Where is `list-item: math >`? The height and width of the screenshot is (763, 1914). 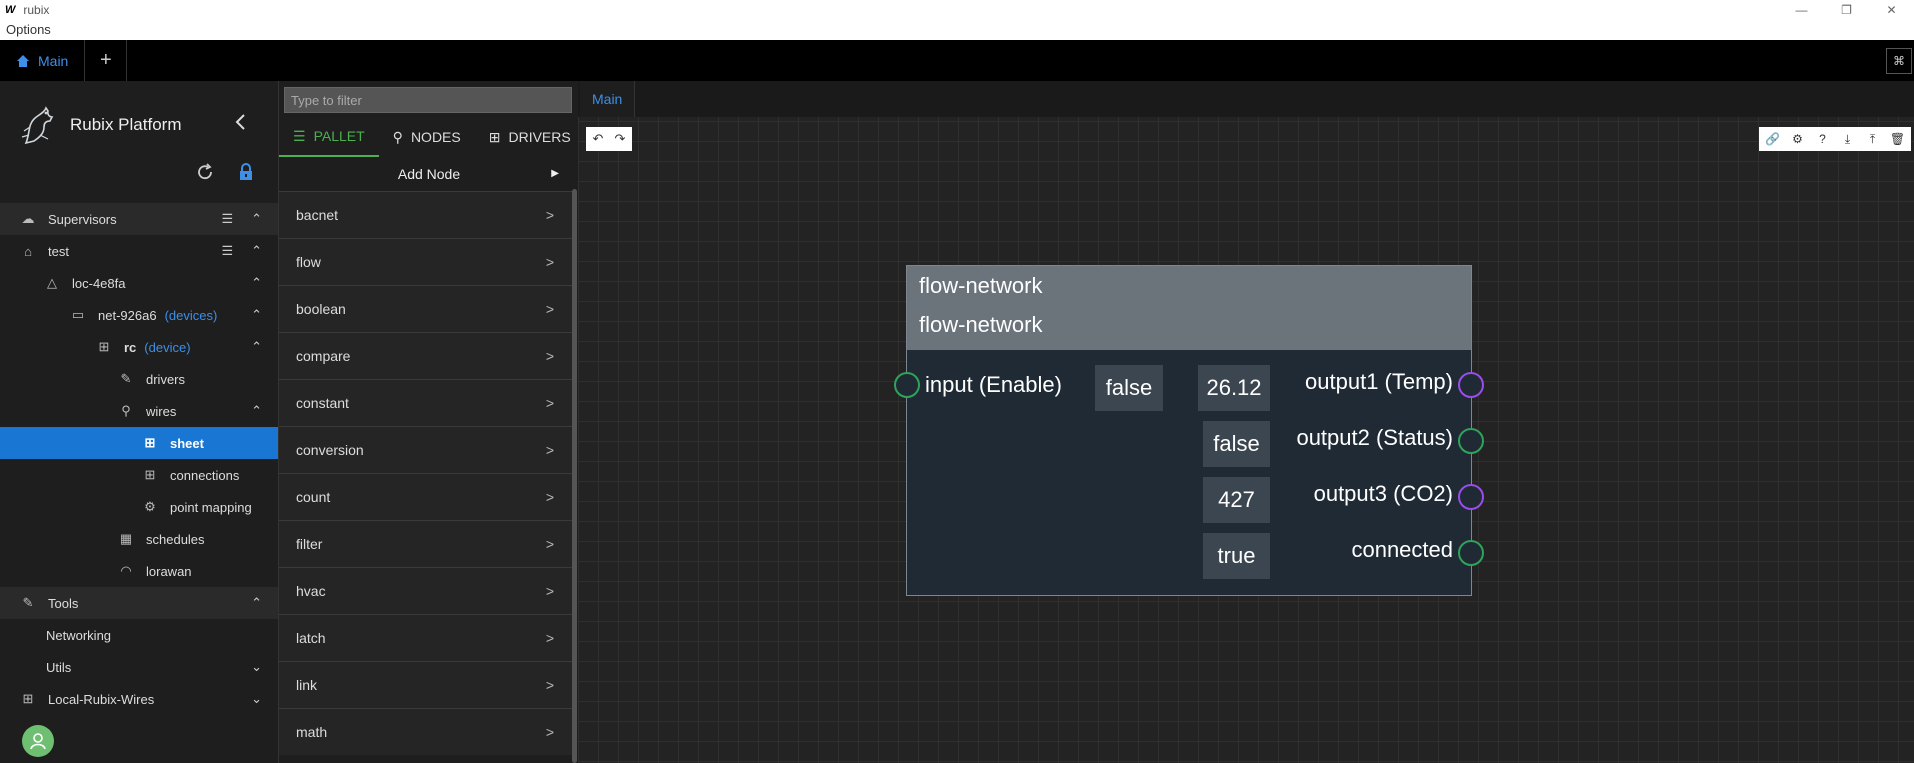 list-item: math > is located at coordinates (425, 731).